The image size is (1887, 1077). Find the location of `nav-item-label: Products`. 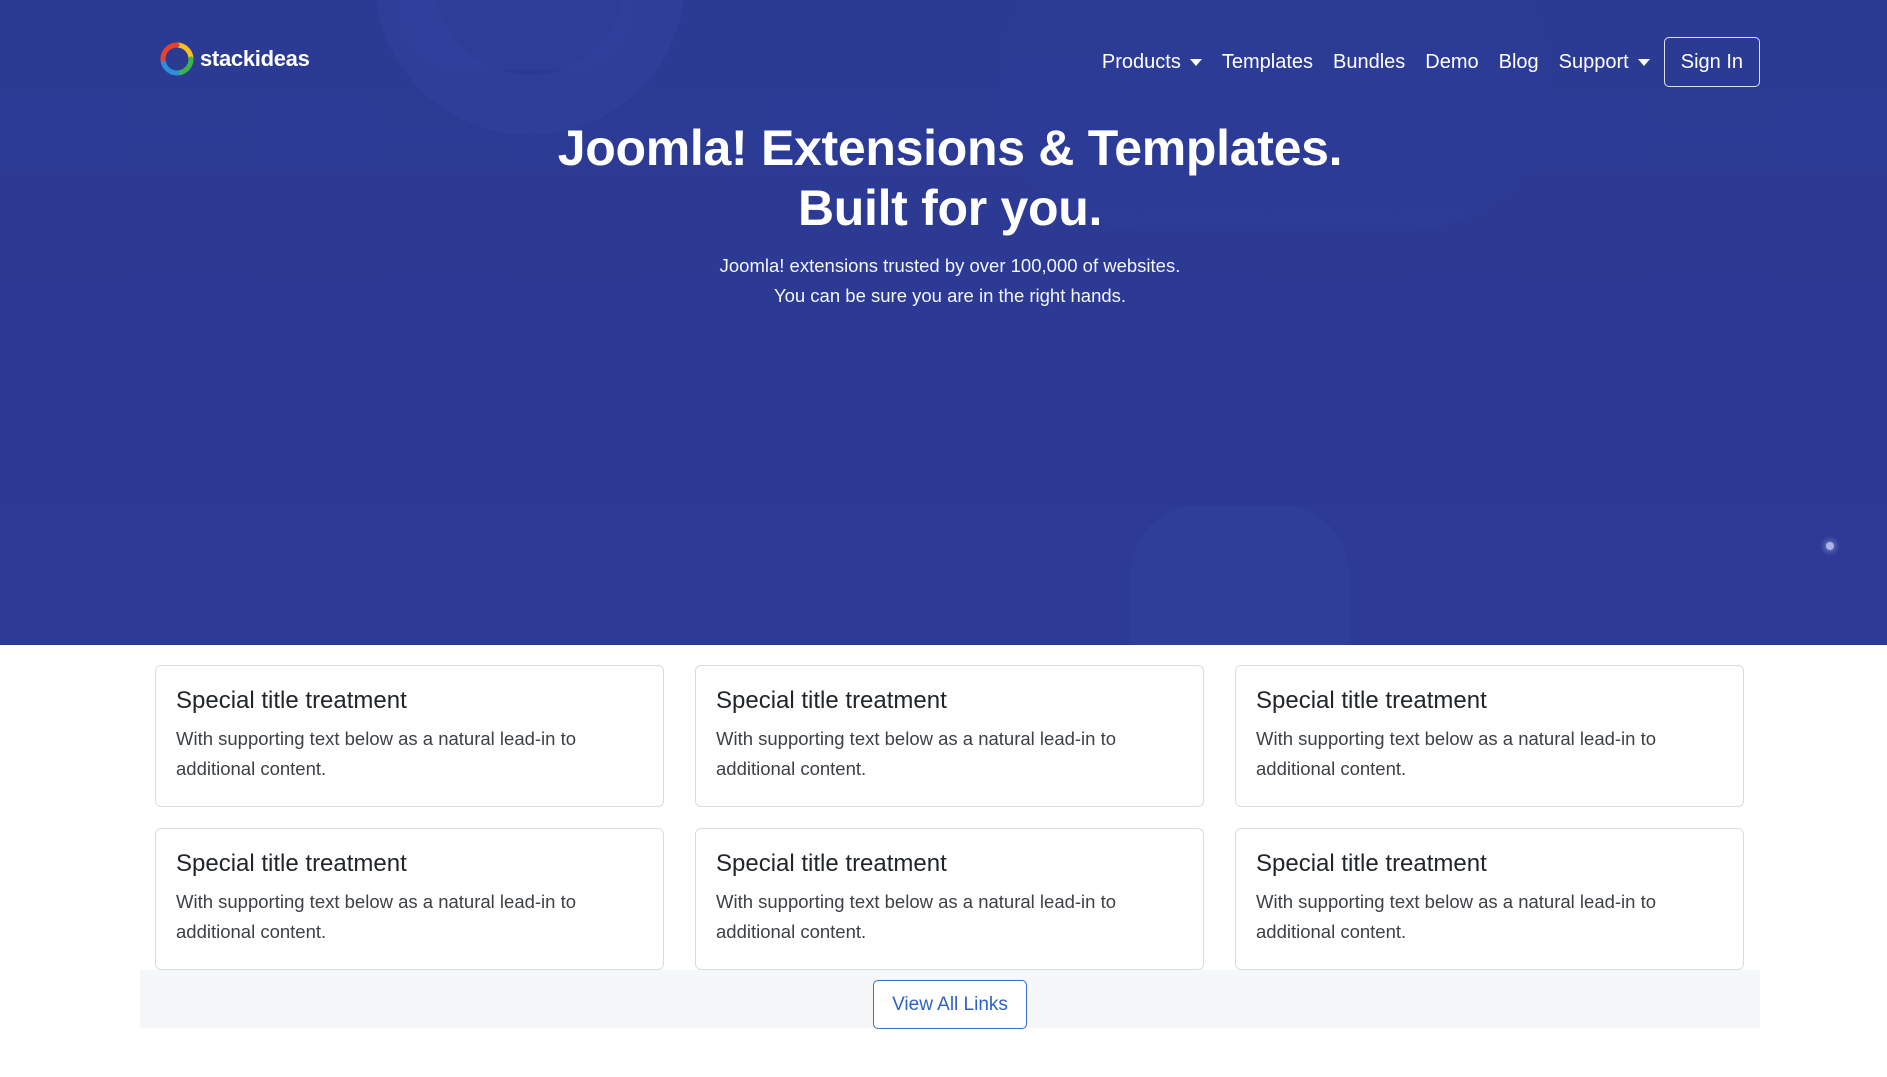

nav-item-label: Products is located at coordinates (1141, 61).